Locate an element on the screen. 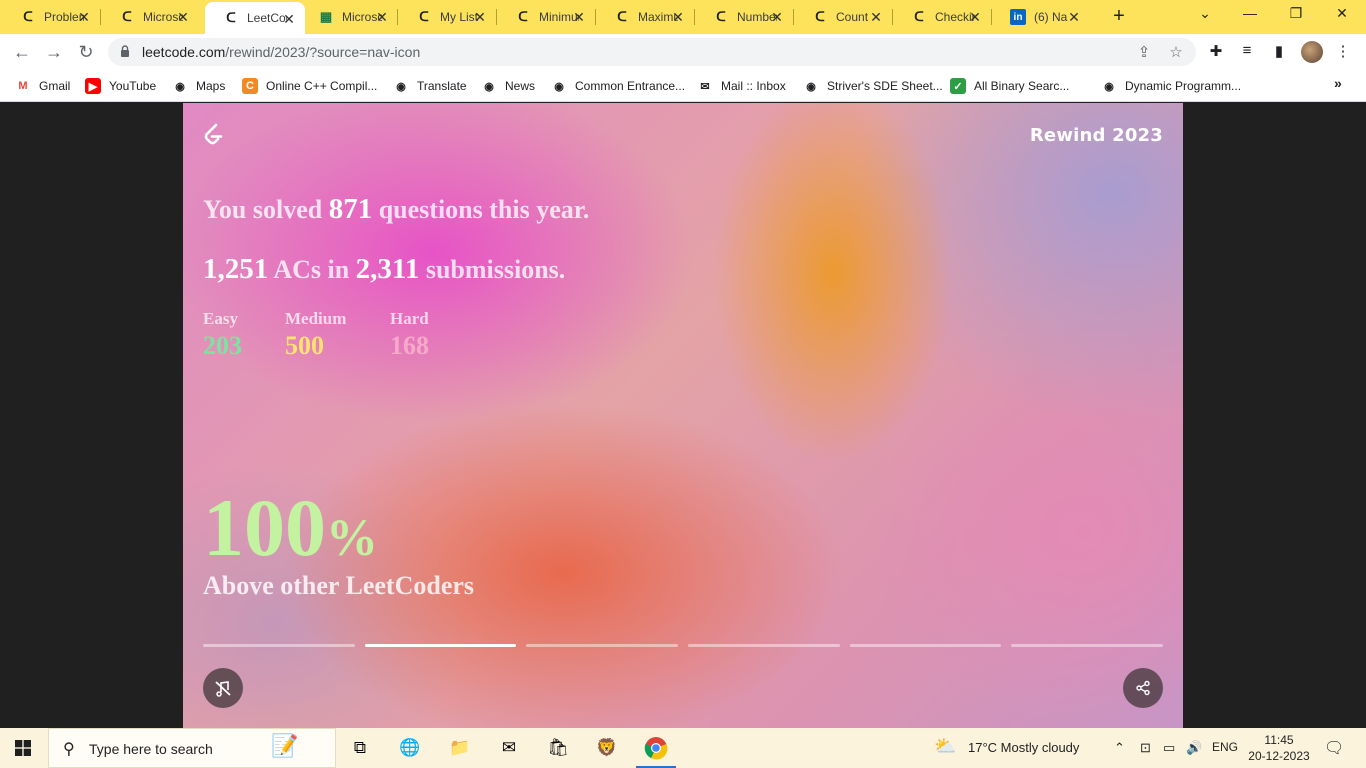 The height and width of the screenshot is (768, 1366). difficulty-value: 203 is located at coordinates (222, 345).